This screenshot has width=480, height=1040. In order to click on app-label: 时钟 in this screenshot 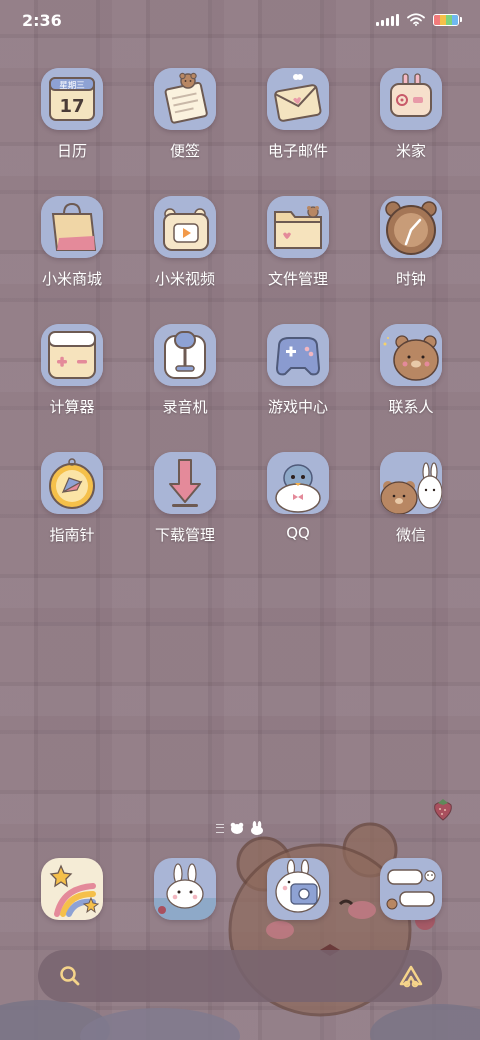, I will do `click(410, 279)`.